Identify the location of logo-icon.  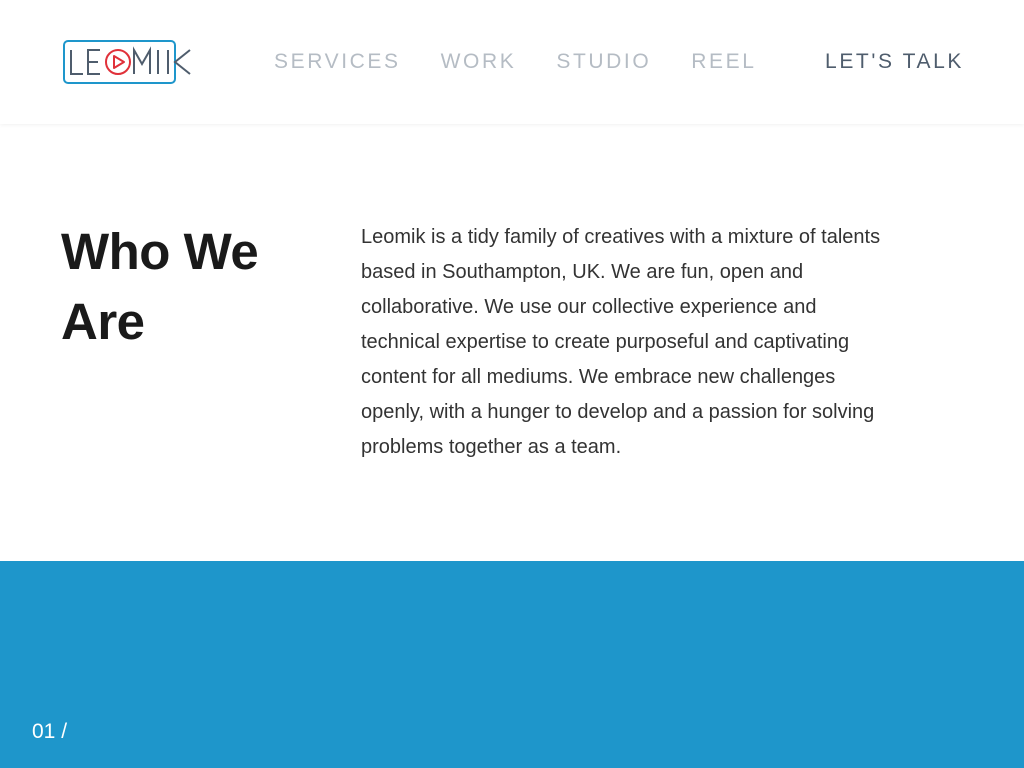
(127, 62).